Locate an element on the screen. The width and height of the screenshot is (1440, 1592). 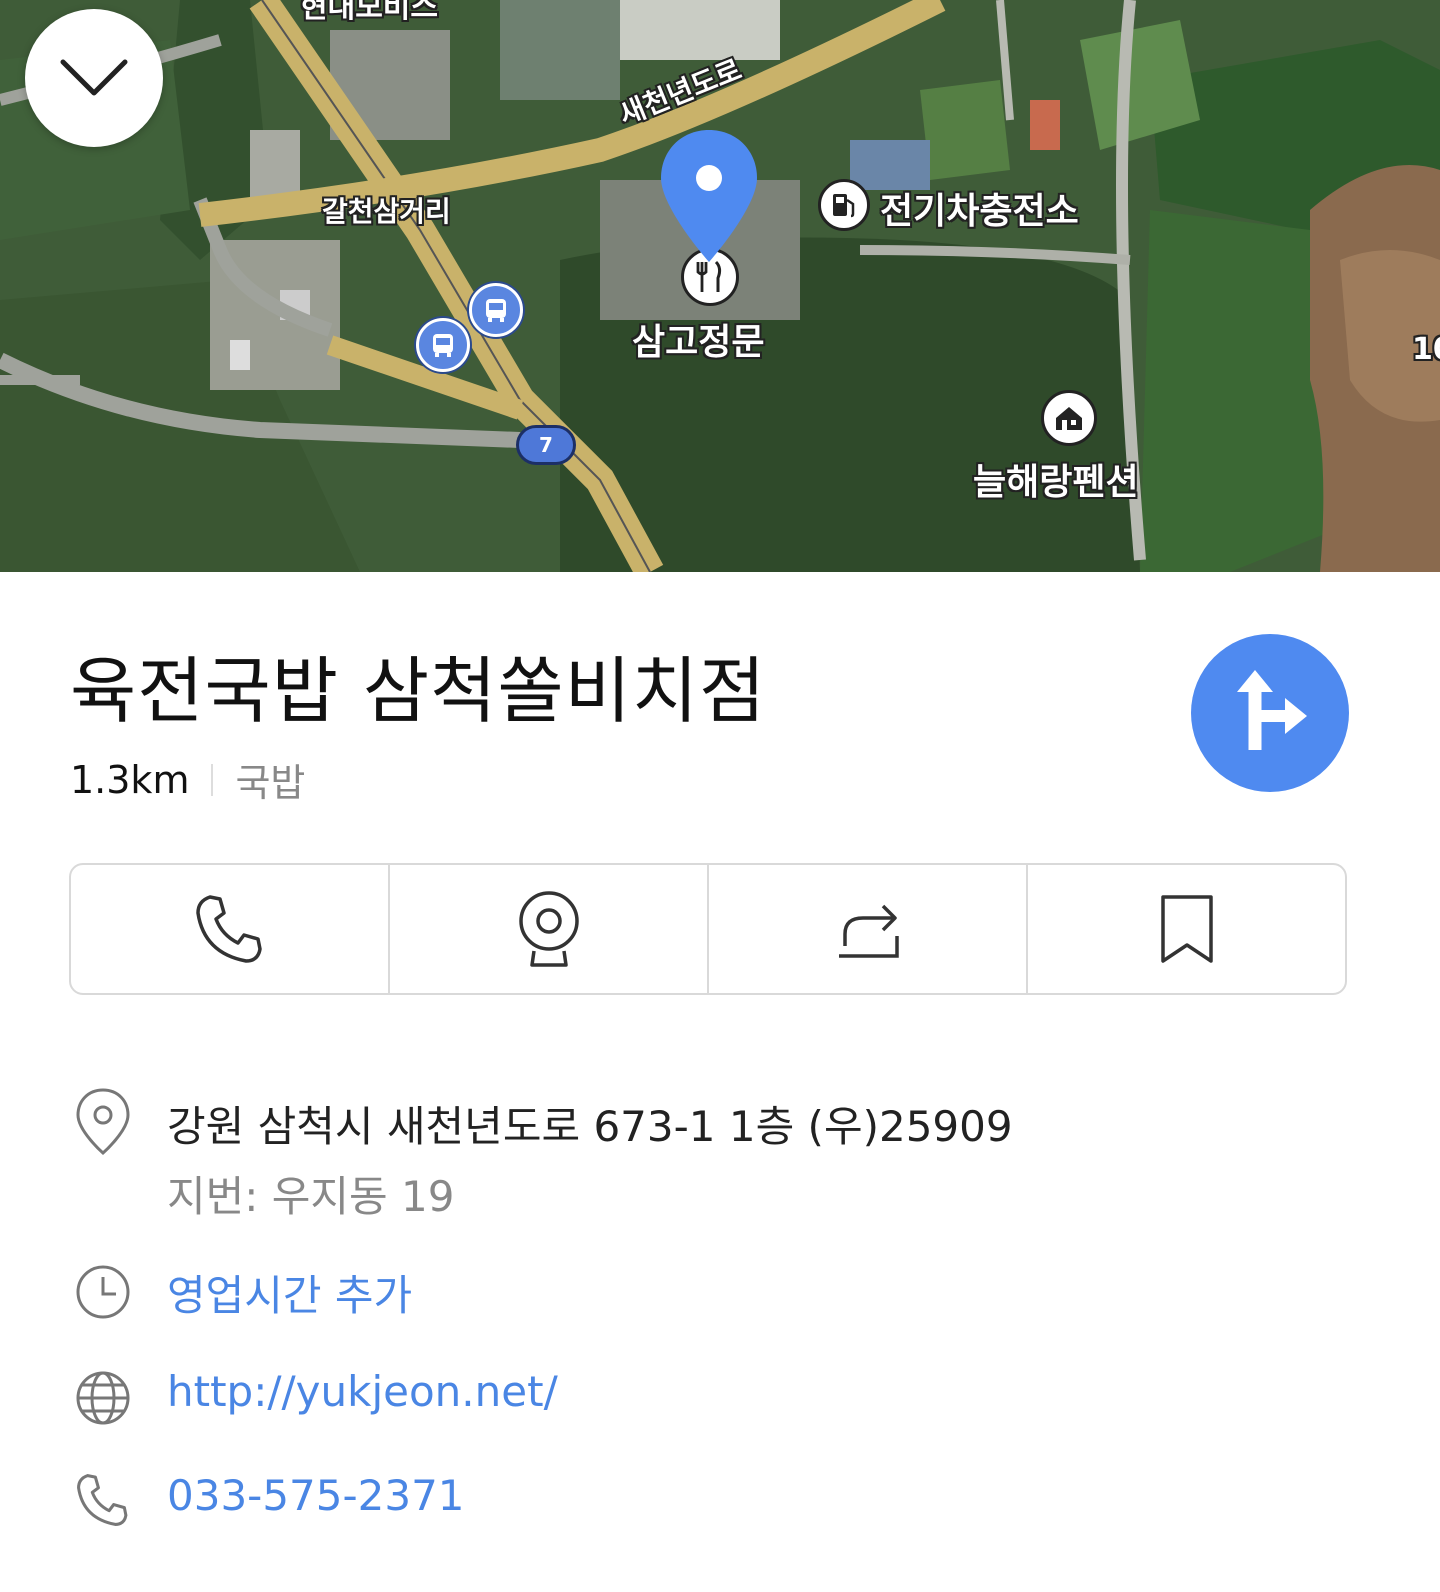
save-action is located at coordinates (1186, 929).